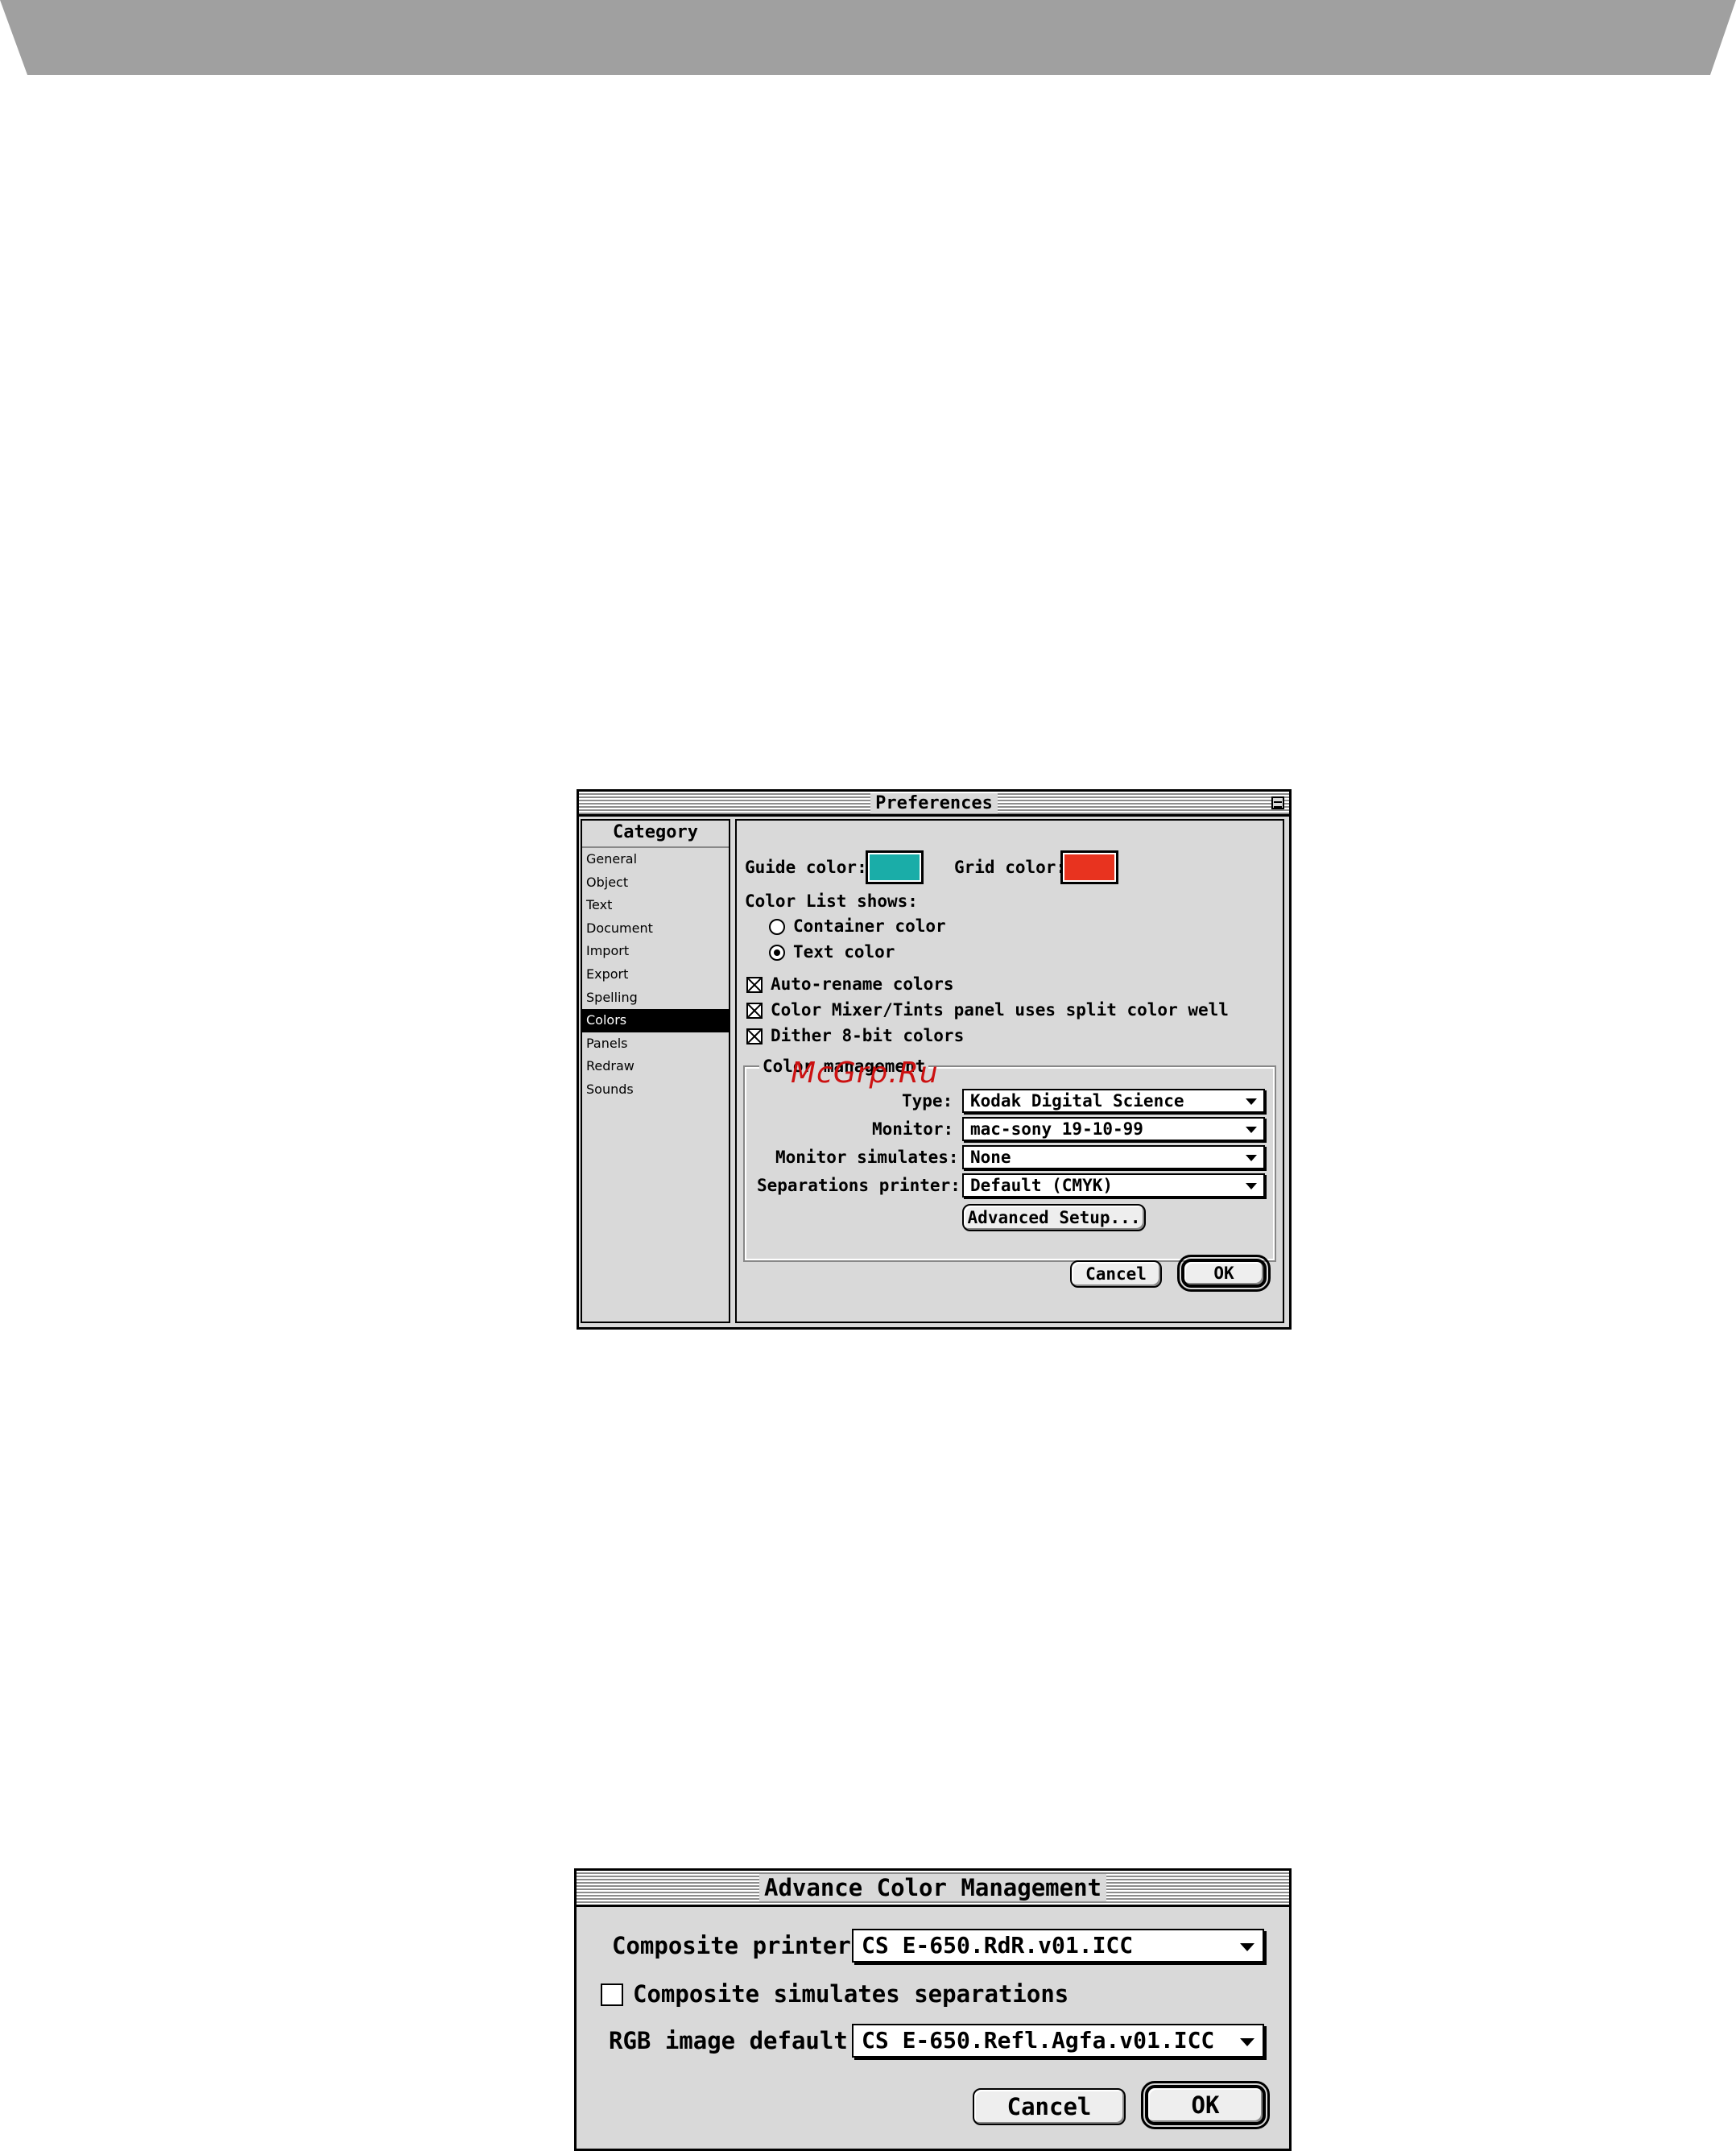  What do you see at coordinates (895, 867) in the screenshot?
I see `guide-color-swatch` at bounding box center [895, 867].